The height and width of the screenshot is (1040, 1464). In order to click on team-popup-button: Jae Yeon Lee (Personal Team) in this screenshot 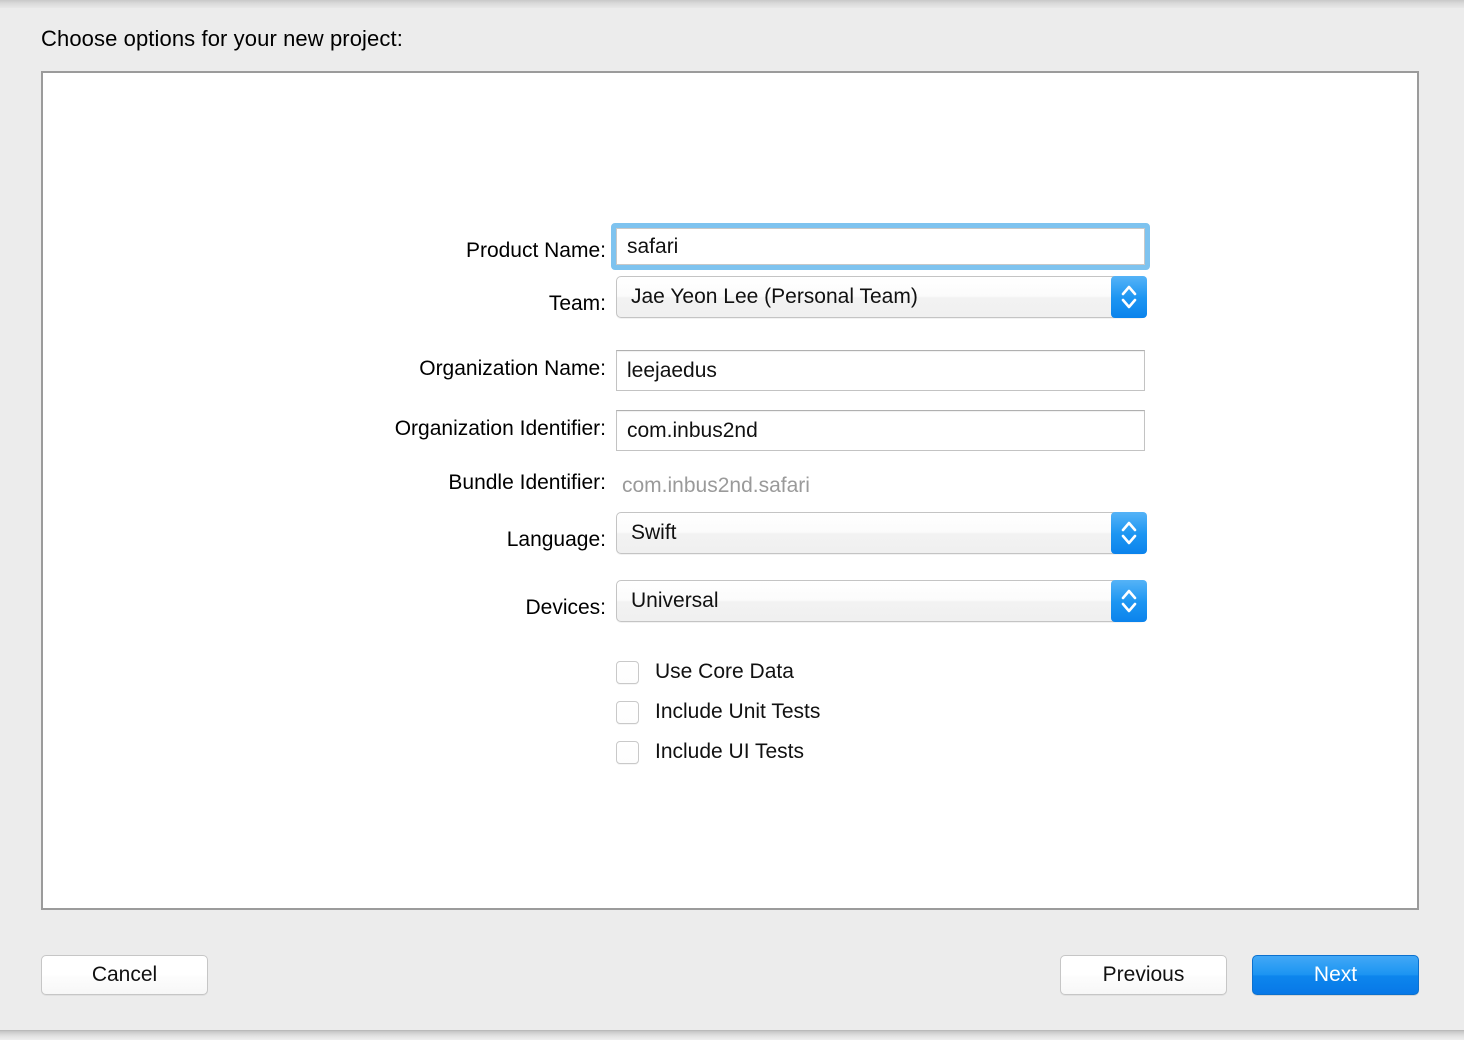, I will do `click(880, 297)`.